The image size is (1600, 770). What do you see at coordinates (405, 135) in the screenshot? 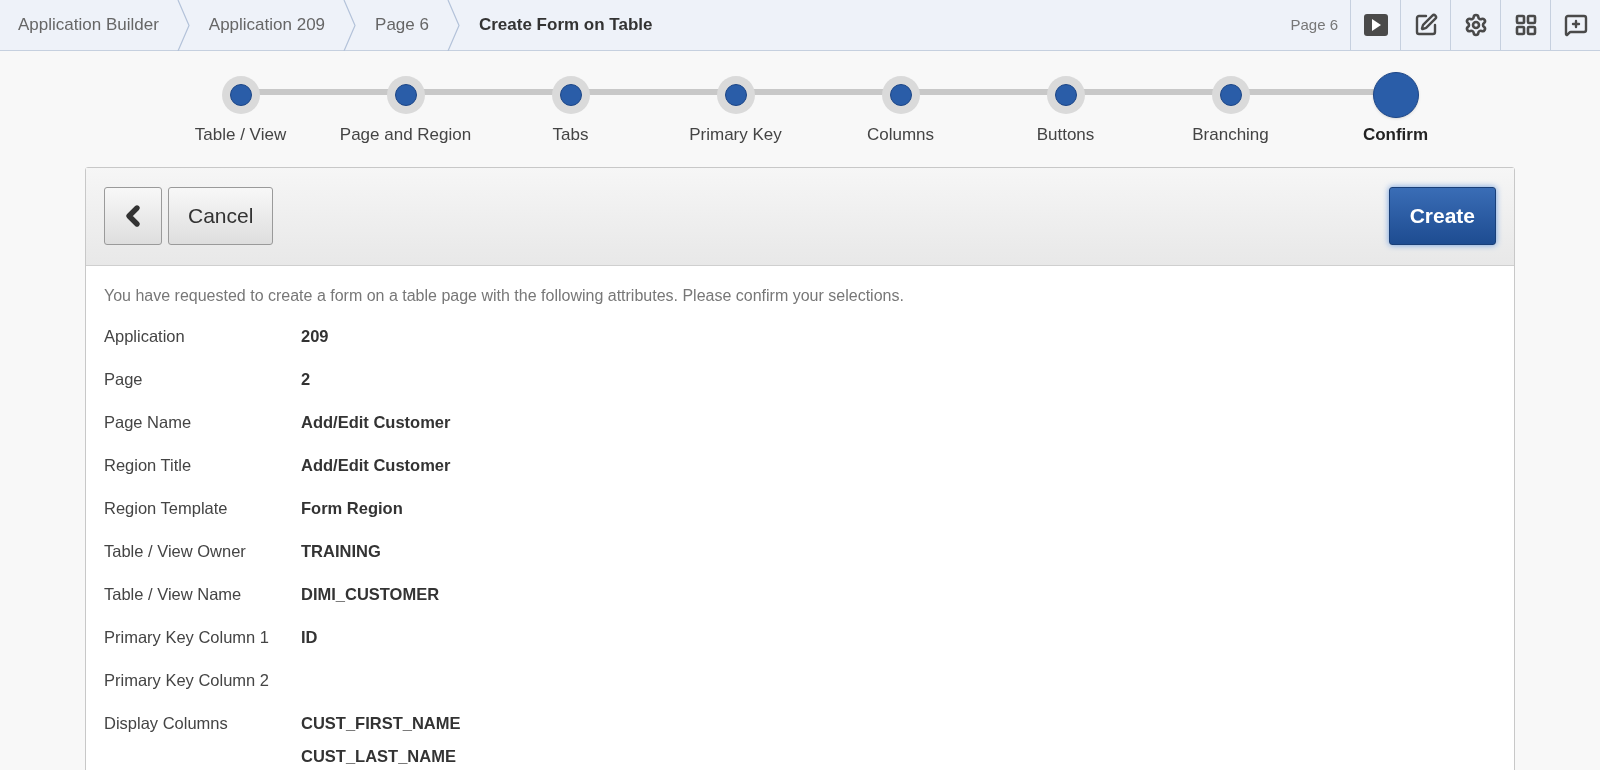
I see `step-label: Page and Region` at bounding box center [405, 135].